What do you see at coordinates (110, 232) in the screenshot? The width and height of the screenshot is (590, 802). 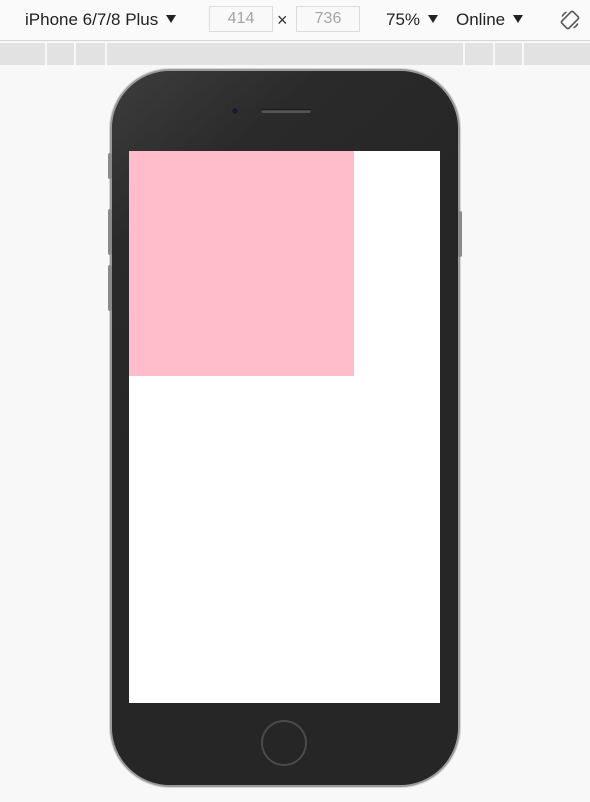 I see `volume-up-button` at bounding box center [110, 232].